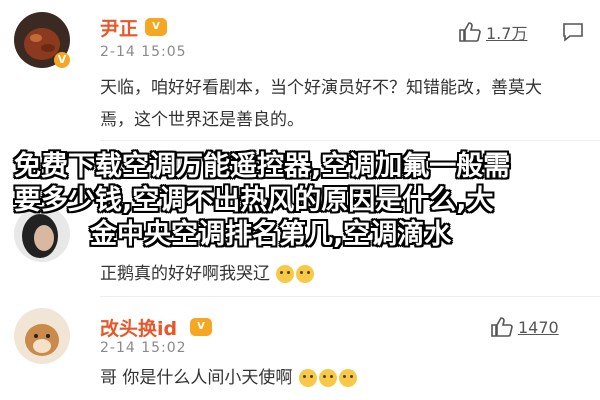  Describe the element at coordinates (538, 327) in the screenshot. I see `like-count: 1470` at that location.